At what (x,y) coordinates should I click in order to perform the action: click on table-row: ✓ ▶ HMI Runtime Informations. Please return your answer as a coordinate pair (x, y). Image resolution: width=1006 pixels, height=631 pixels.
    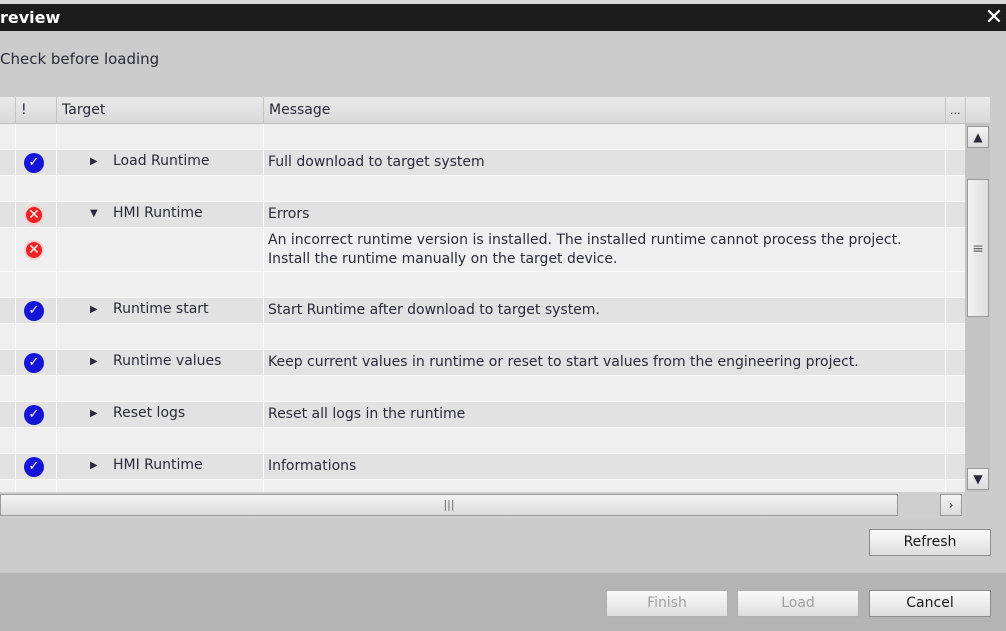
    Looking at the image, I should click on (482, 467).